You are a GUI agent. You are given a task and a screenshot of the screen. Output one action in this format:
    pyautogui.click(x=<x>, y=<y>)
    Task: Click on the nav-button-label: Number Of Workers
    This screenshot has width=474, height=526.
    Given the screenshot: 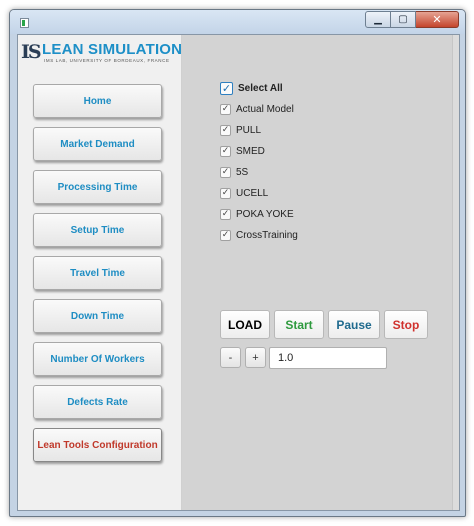 What is the action you would take?
    pyautogui.click(x=97, y=359)
    